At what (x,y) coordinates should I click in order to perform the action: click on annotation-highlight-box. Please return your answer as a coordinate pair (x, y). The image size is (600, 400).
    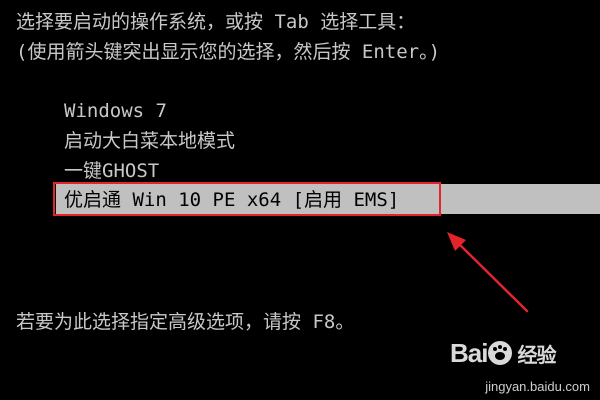
    Looking at the image, I should click on (247, 199).